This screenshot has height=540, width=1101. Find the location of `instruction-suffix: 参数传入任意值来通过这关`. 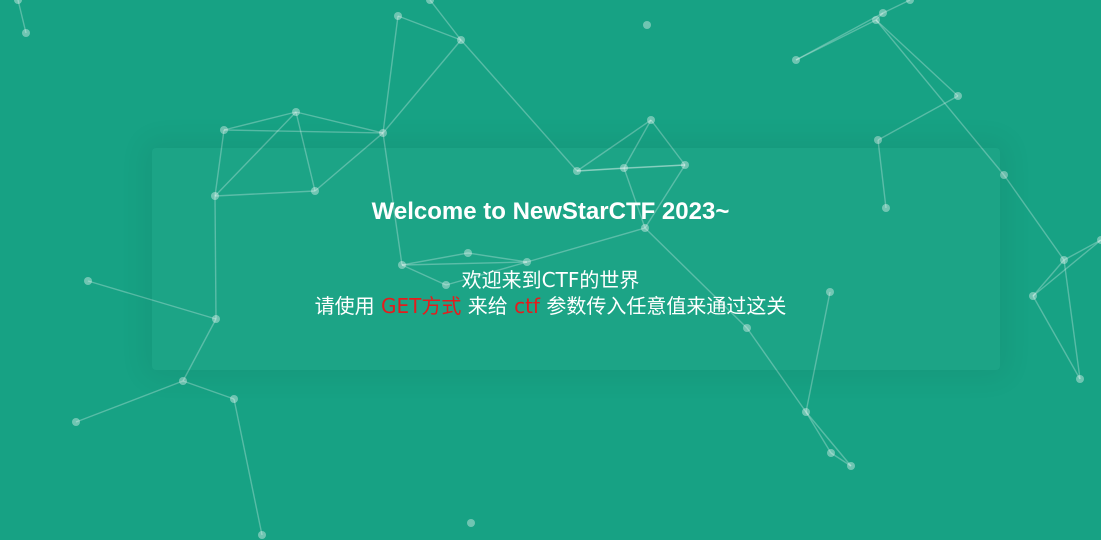

instruction-suffix: 参数传入任意值来通过这关 is located at coordinates (663, 306).